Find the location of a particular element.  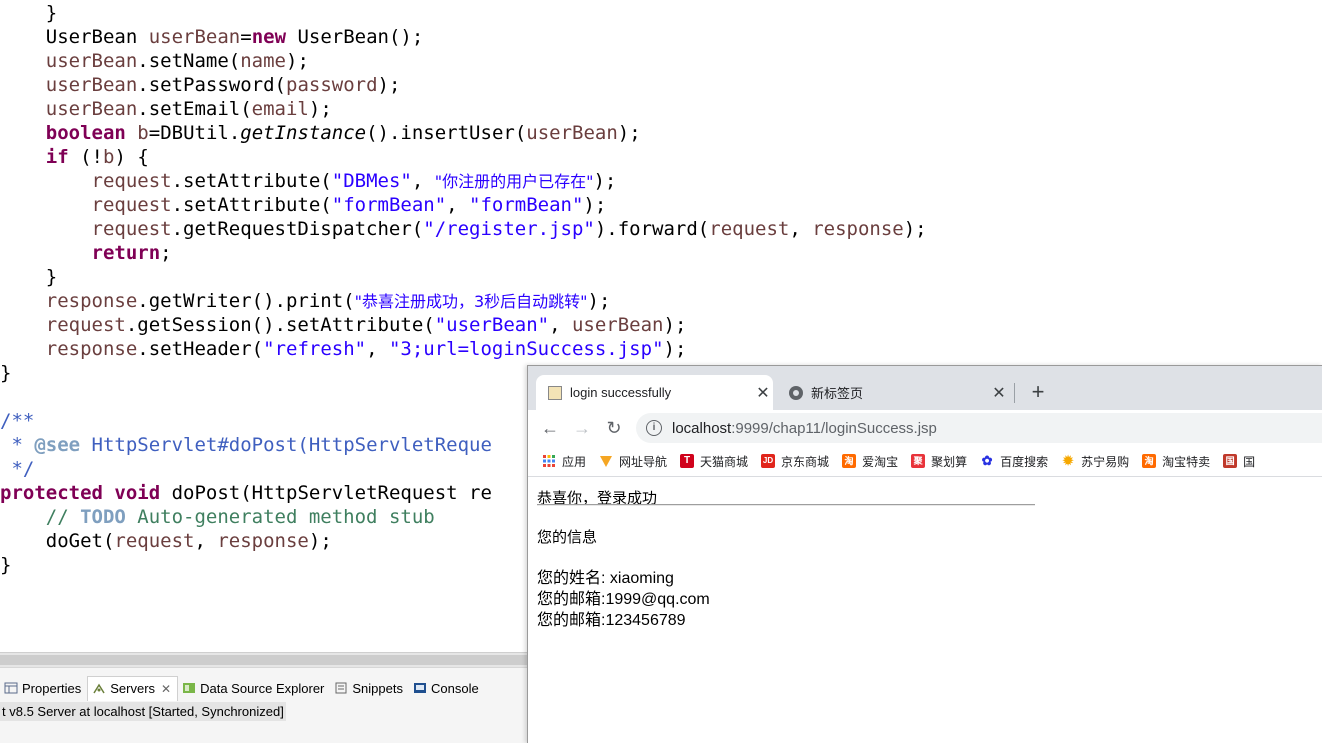

bookmark-label: 百度搜索 is located at coordinates (1024, 461).